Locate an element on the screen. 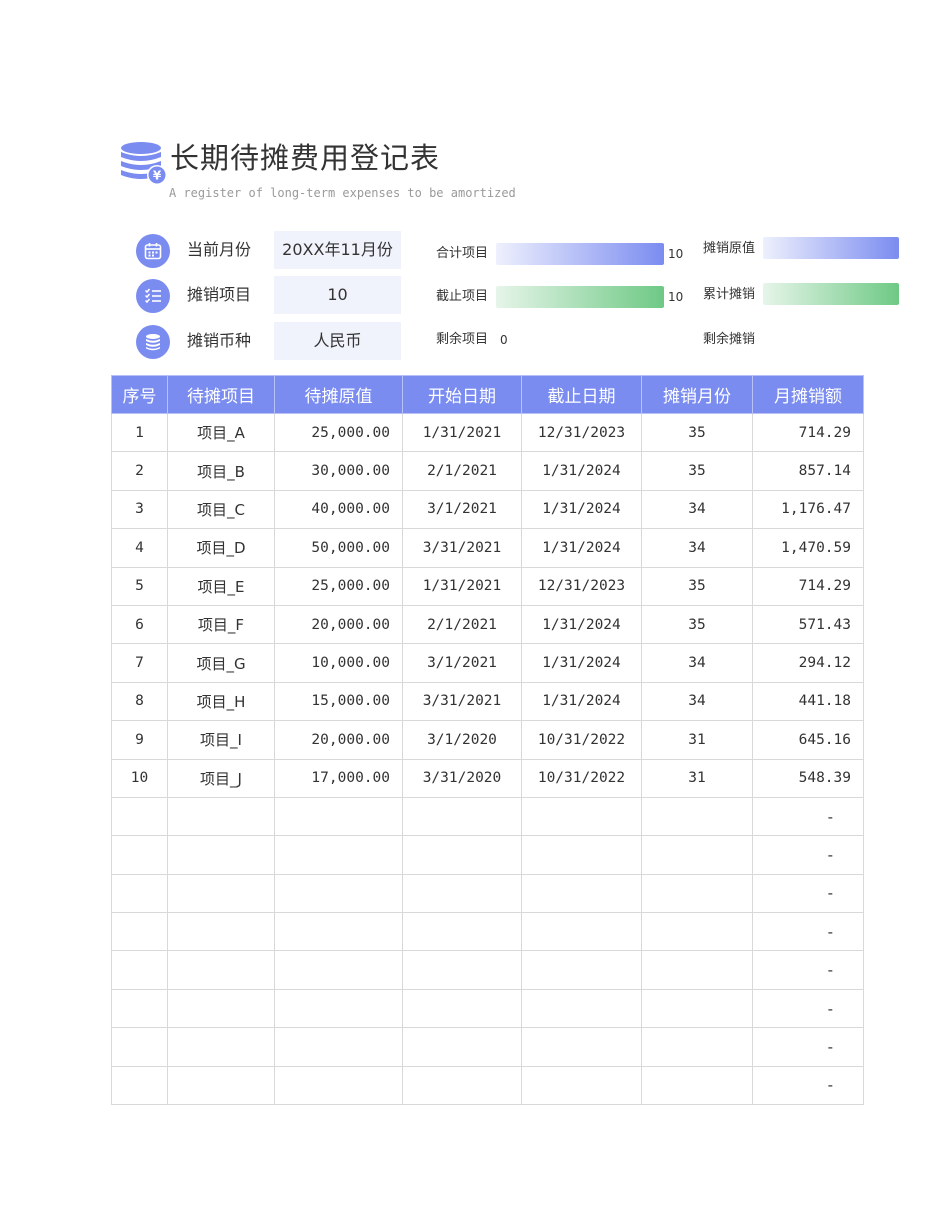  info-value: 人民币 is located at coordinates (337, 341).